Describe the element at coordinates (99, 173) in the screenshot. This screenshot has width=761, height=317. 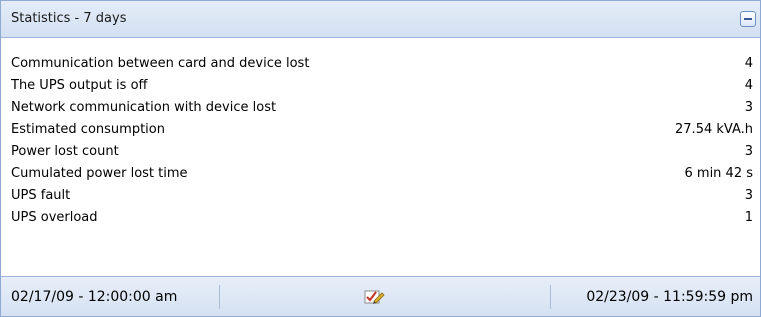
I see `stat-label: Cumulated power lost time` at that location.